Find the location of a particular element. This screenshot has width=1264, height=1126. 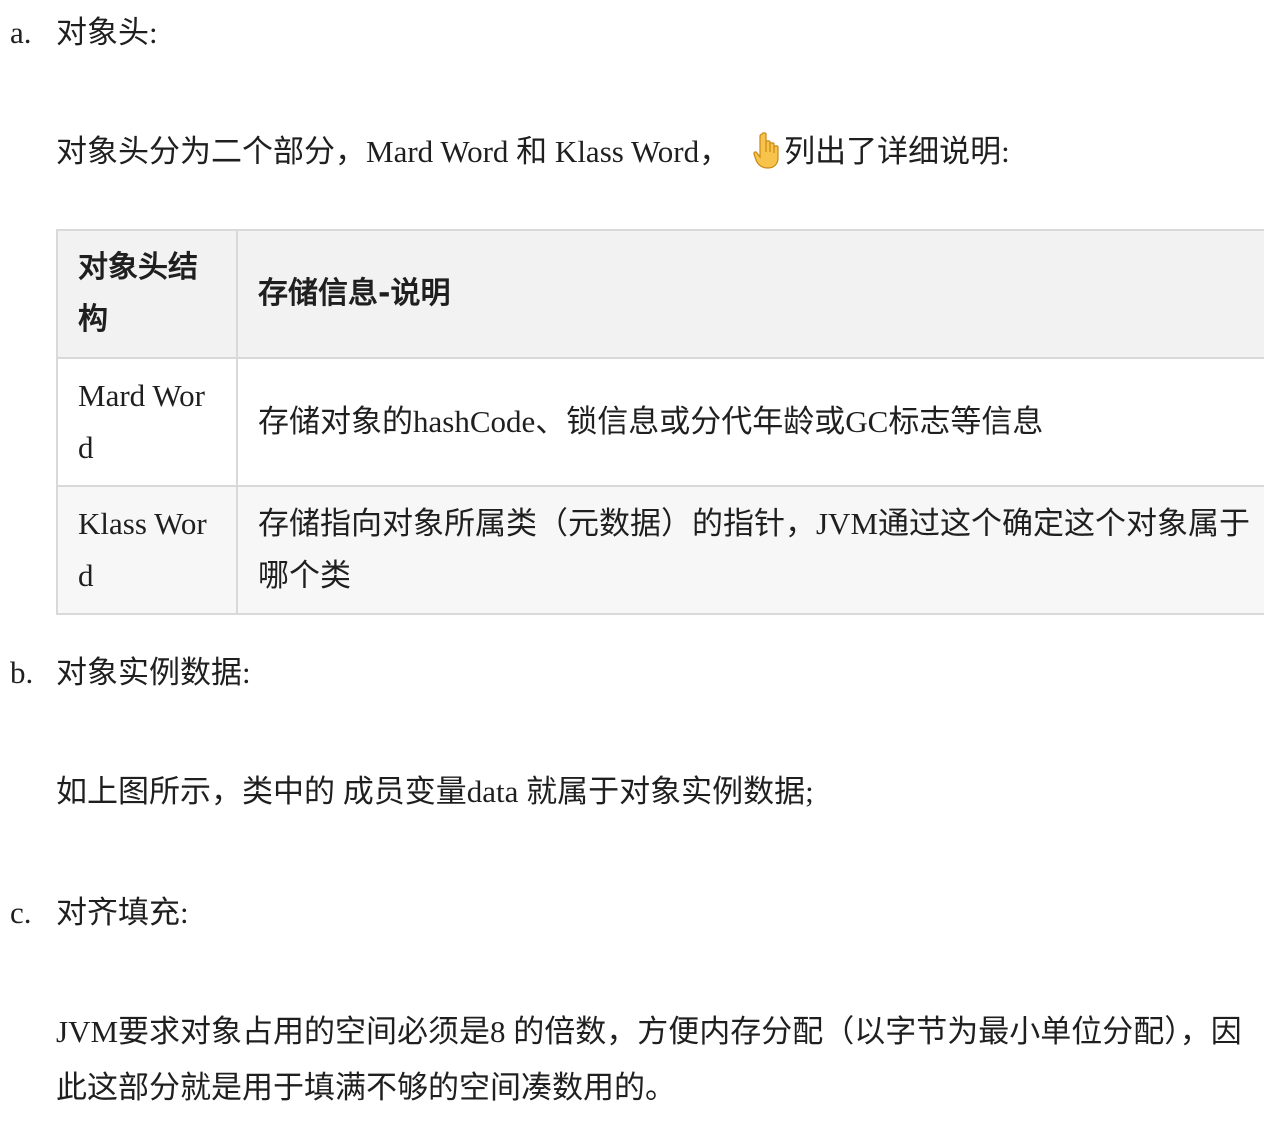

table-header-structure: 对象头结构 is located at coordinates (147, 294).